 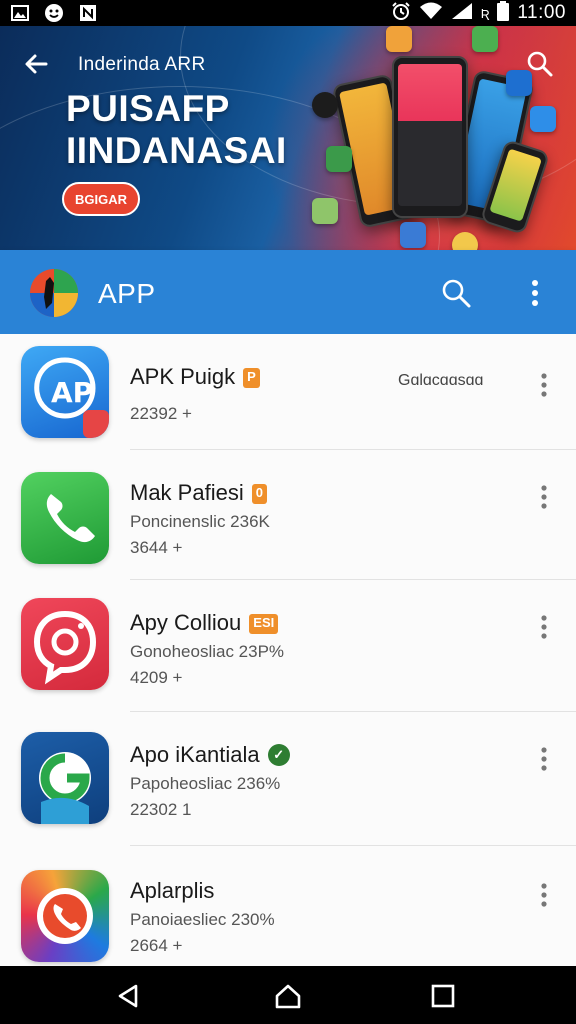 I want to click on app-badge: ✓, so click(x=278, y=755).